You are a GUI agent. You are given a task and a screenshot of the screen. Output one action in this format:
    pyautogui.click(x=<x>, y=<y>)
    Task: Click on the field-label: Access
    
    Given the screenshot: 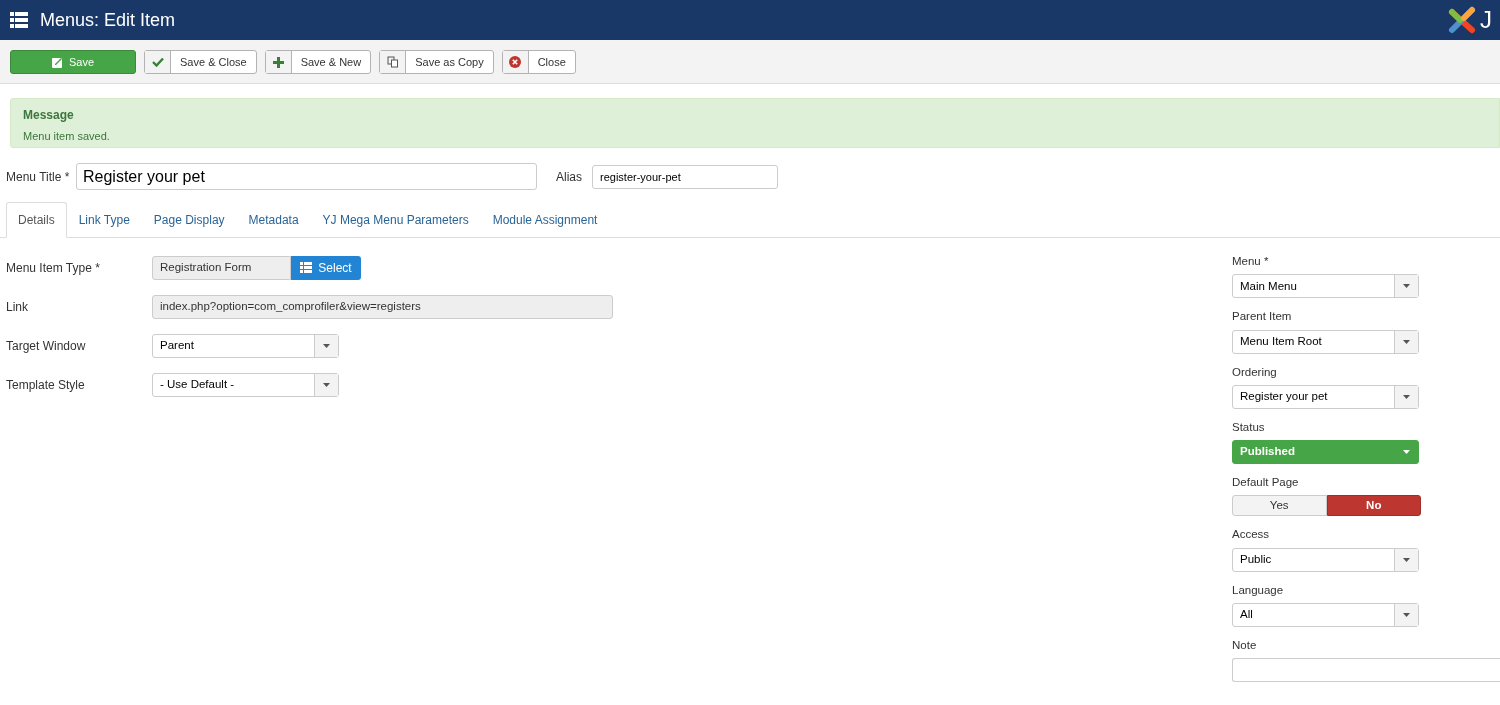 What is the action you would take?
    pyautogui.click(x=1251, y=535)
    